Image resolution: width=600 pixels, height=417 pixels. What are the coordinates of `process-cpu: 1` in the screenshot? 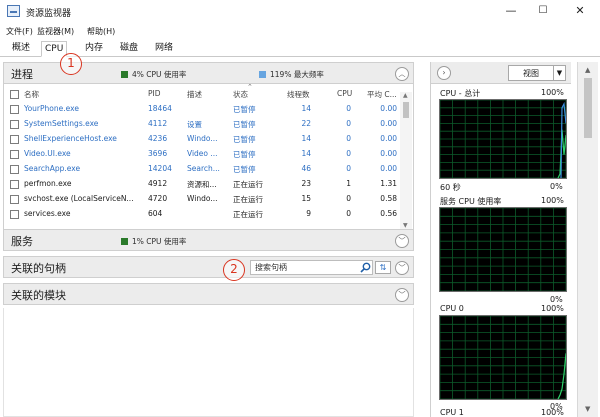 It's located at (348, 183).